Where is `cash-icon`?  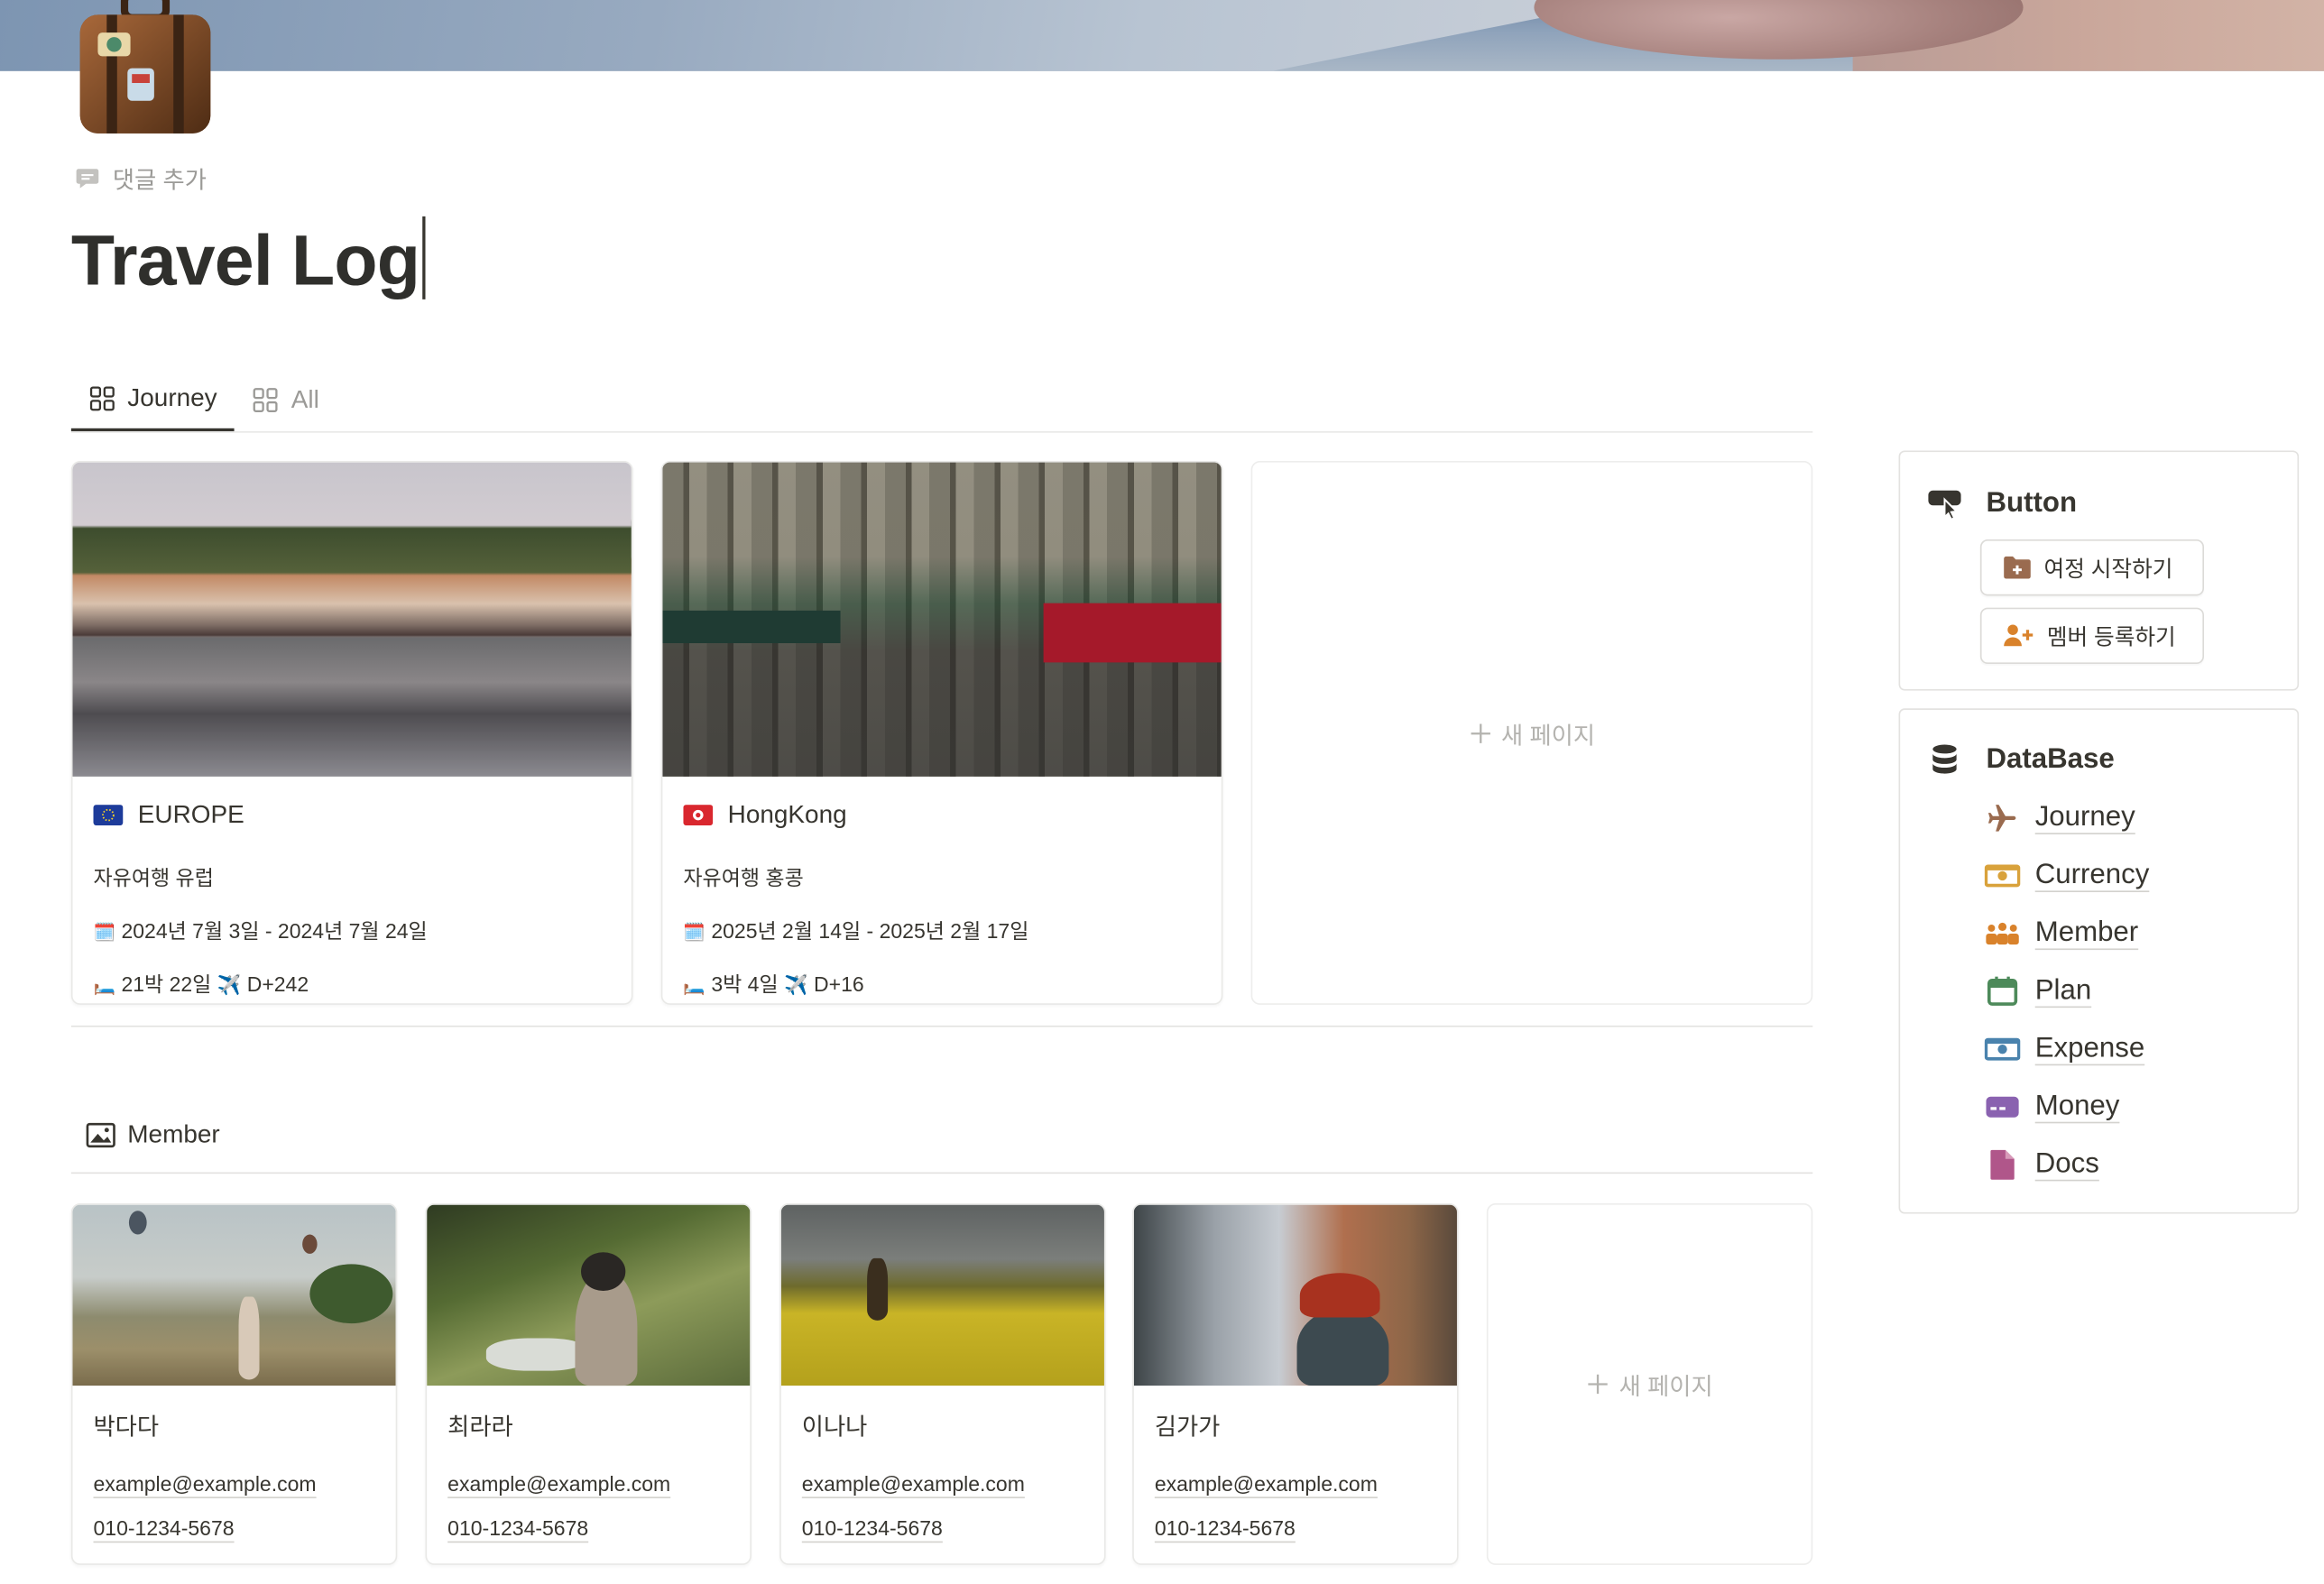 cash-icon is located at coordinates (2002, 1048).